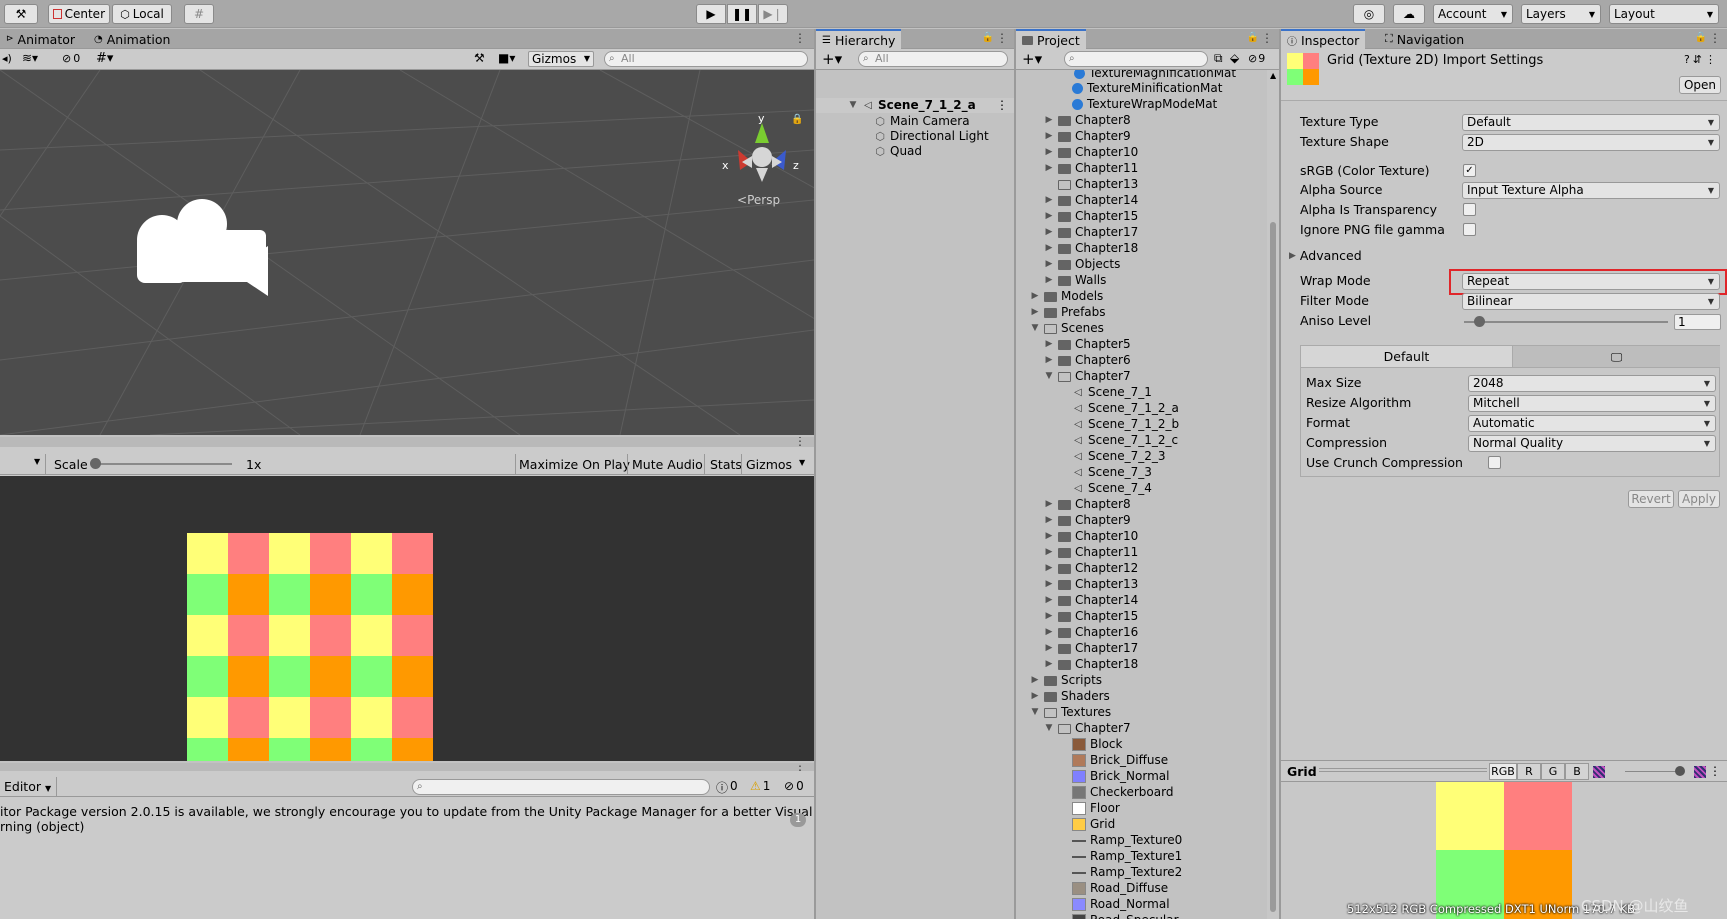 The image size is (1727, 919). Describe the element at coordinates (7, 58) in the screenshot. I see `audio-icon: ◂)` at that location.